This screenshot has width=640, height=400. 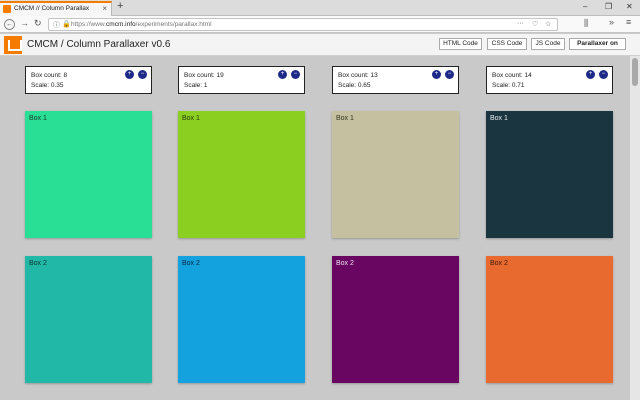 What do you see at coordinates (99, 44) in the screenshot?
I see `page-title: CMCM / Column Parallaxer v0.6` at bounding box center [99, 44].